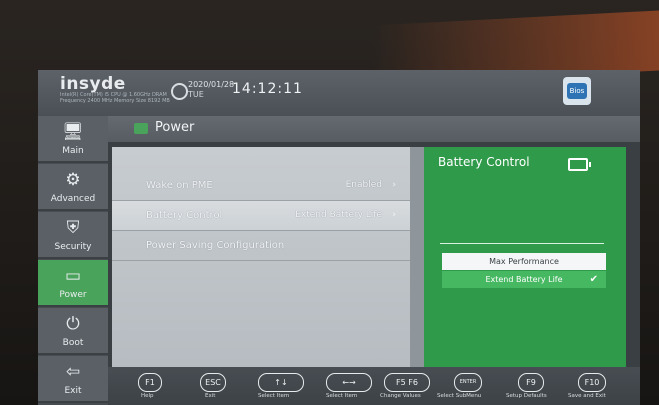  Describe the element at coordinates (73, 132) in the screenshot. I see `monitor-icon: 🖥` at that location.